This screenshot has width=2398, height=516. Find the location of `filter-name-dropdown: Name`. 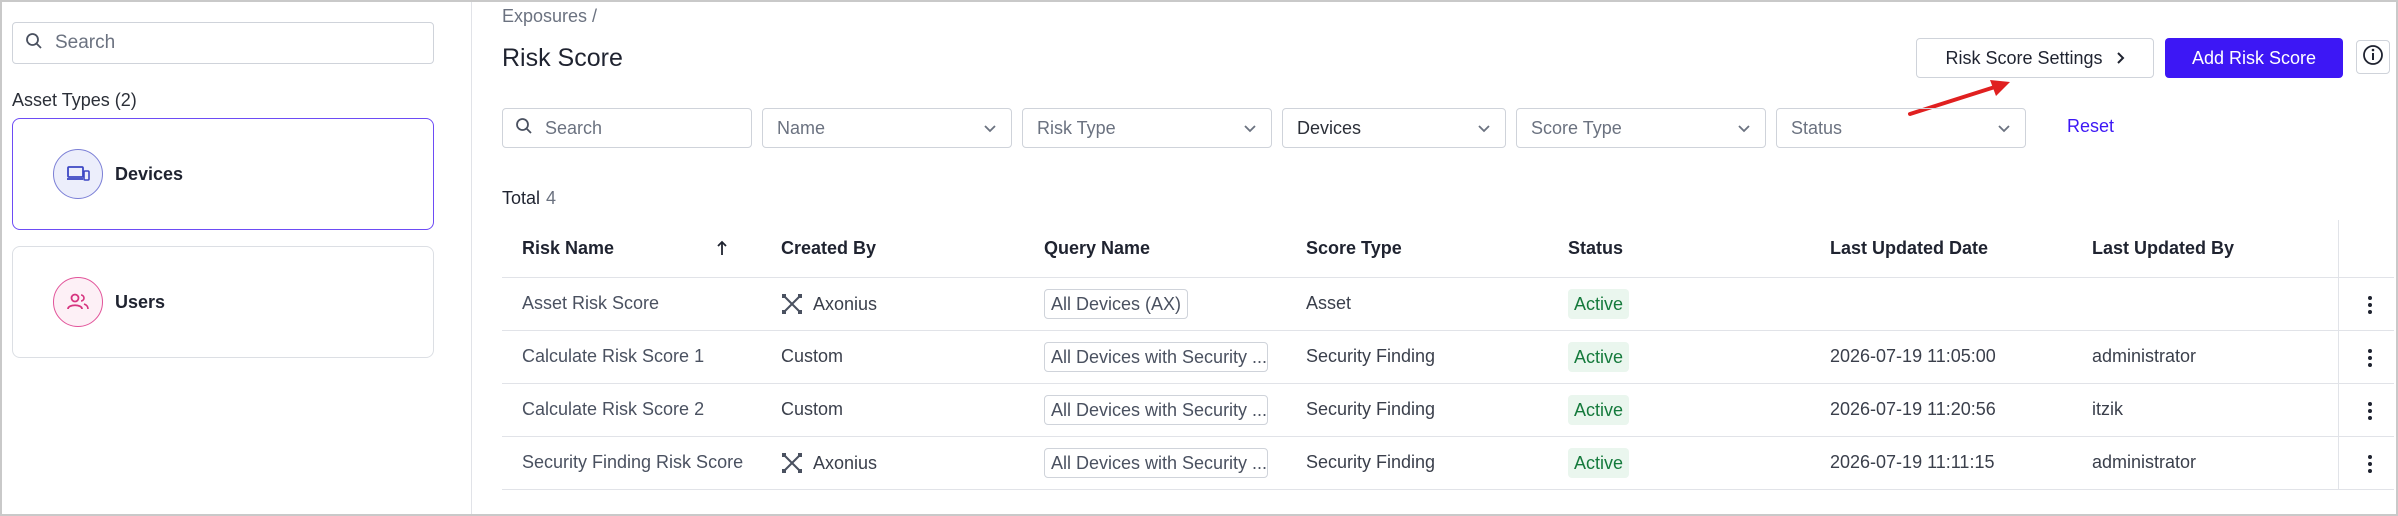

filter-name-dropdown: Name is located at coordinates (887, 128).